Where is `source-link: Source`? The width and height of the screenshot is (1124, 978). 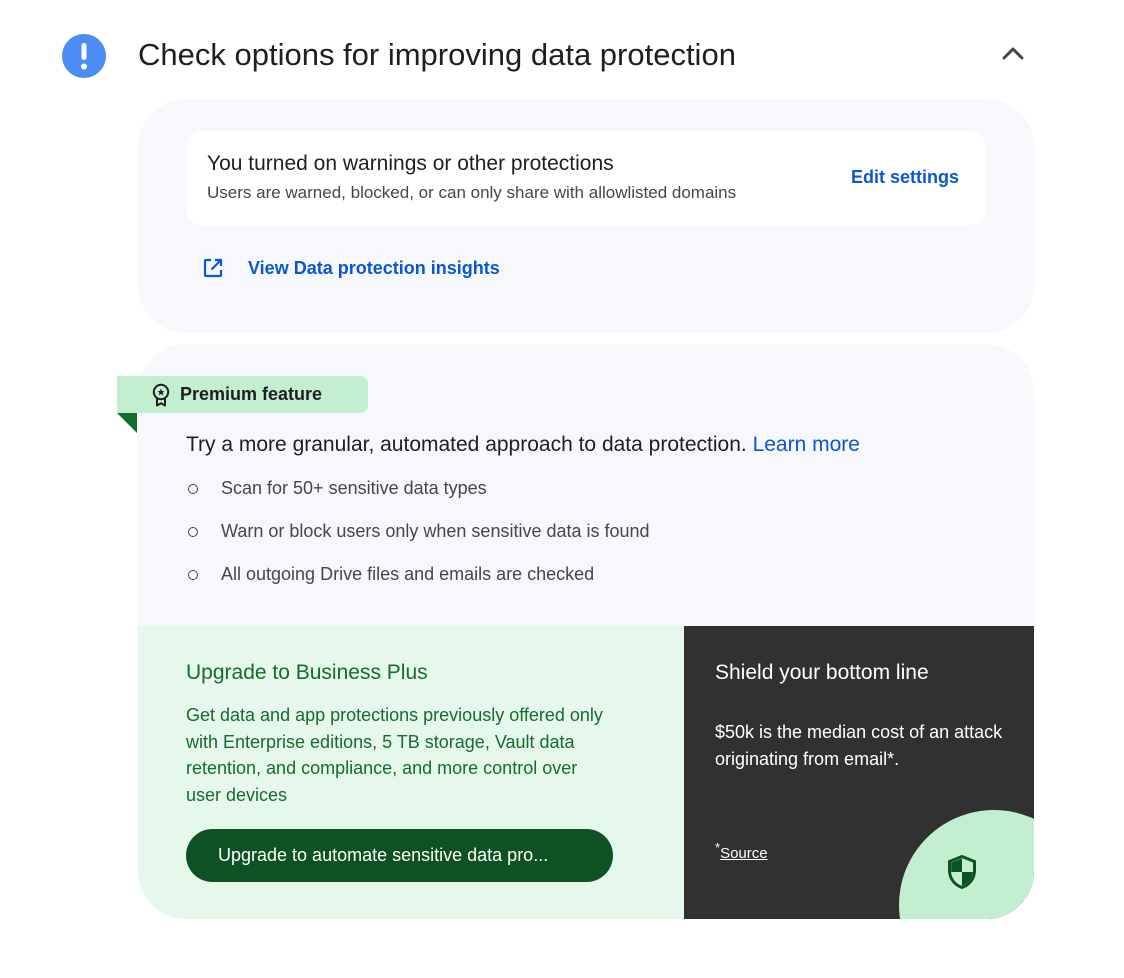 source-link: Source is located at coordinates (744, 853).